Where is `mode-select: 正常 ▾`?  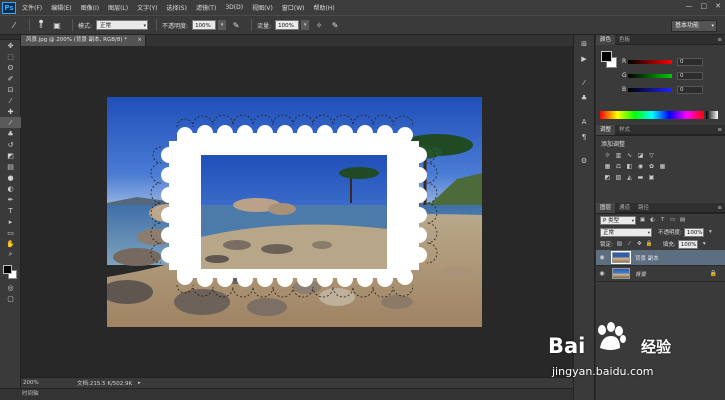 mode-select: 正常 ▾ is located at coordinates (122, 25).